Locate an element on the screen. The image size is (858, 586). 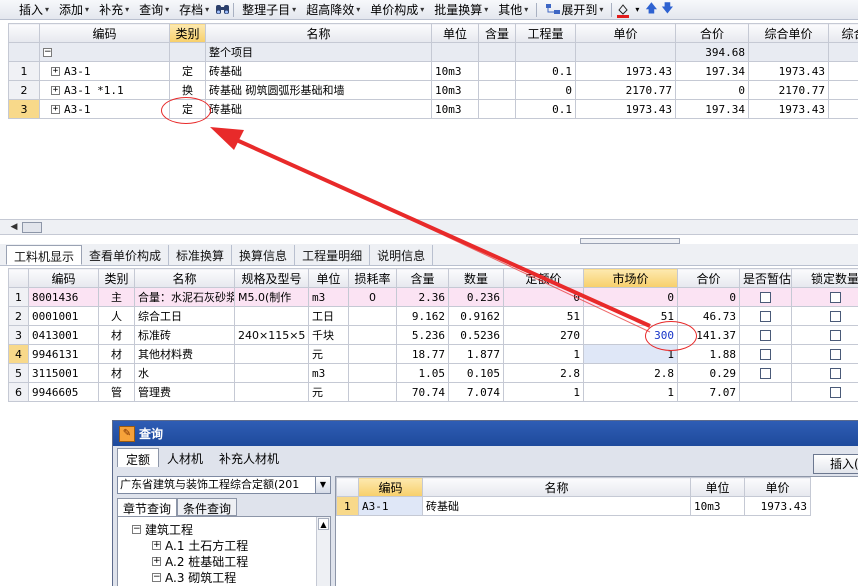
table-row: 1 A3-1 砖基础 10m3 1973.43 is located at coordinates (573, 506).